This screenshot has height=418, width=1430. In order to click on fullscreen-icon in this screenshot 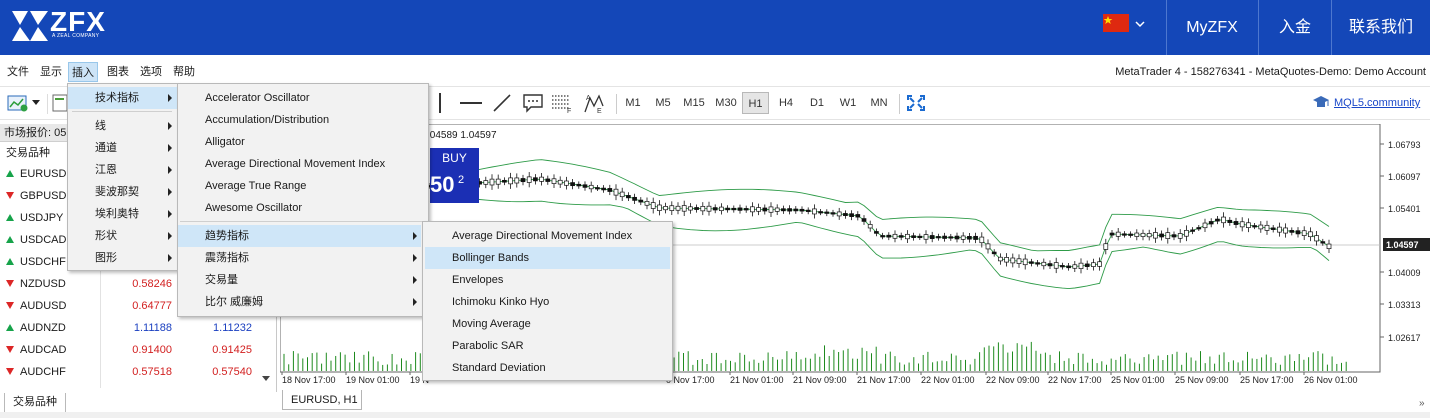, I will do `click(916, 103)`.